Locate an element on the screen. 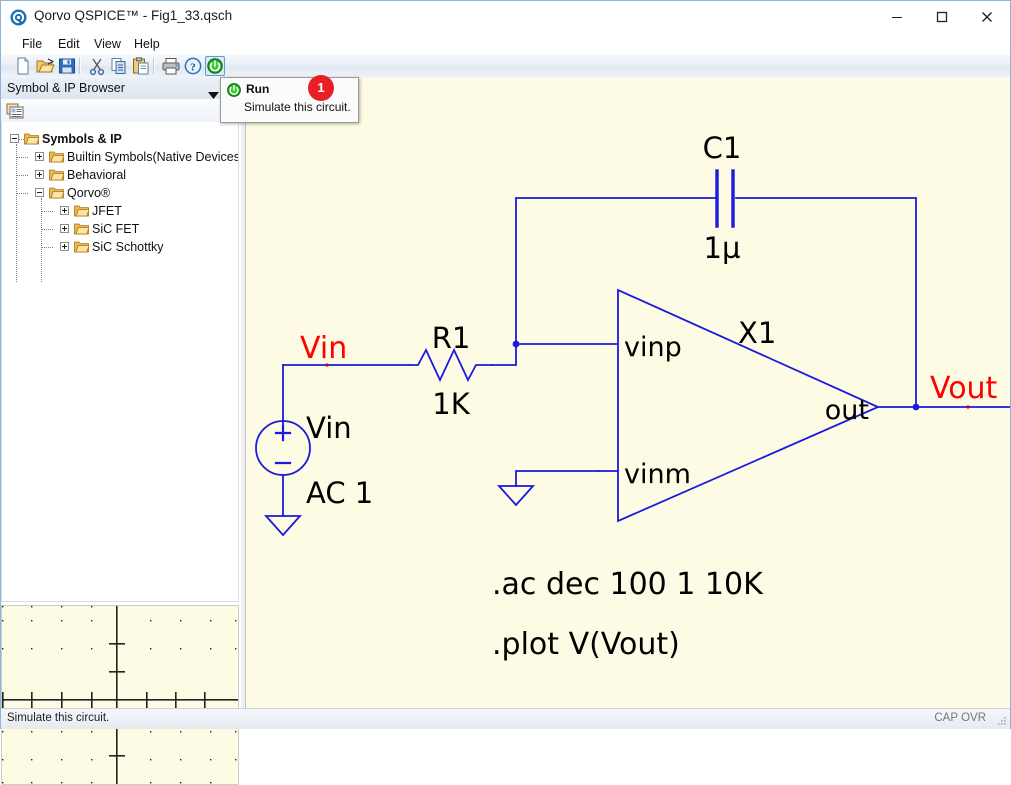 The image size is (1011, 785). run-button is located at coordinates (215, 66).